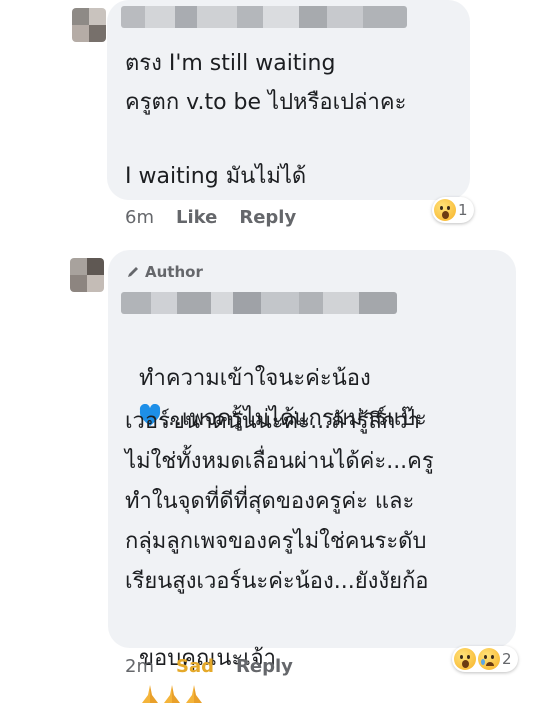 Image resolution: width=534 pixels, height=714 pixels. Describe the element at coordinates (195, 666) in the screenshot. I see `sad-reaction-button: Sad` at that location.